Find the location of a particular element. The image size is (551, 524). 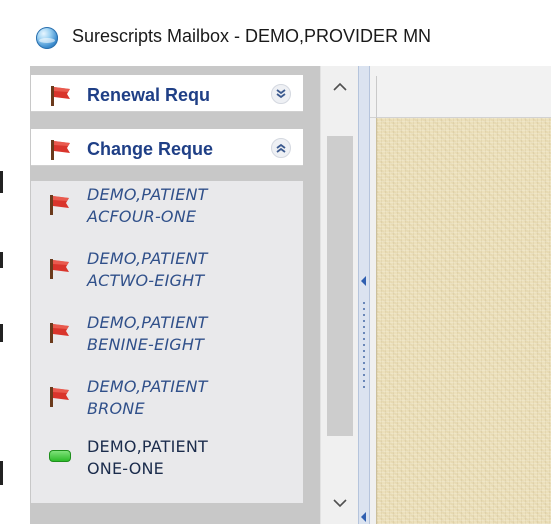

list-item: DEMO,PATIENT ACTWO-EIGHT is located at coordinates (167, 276).